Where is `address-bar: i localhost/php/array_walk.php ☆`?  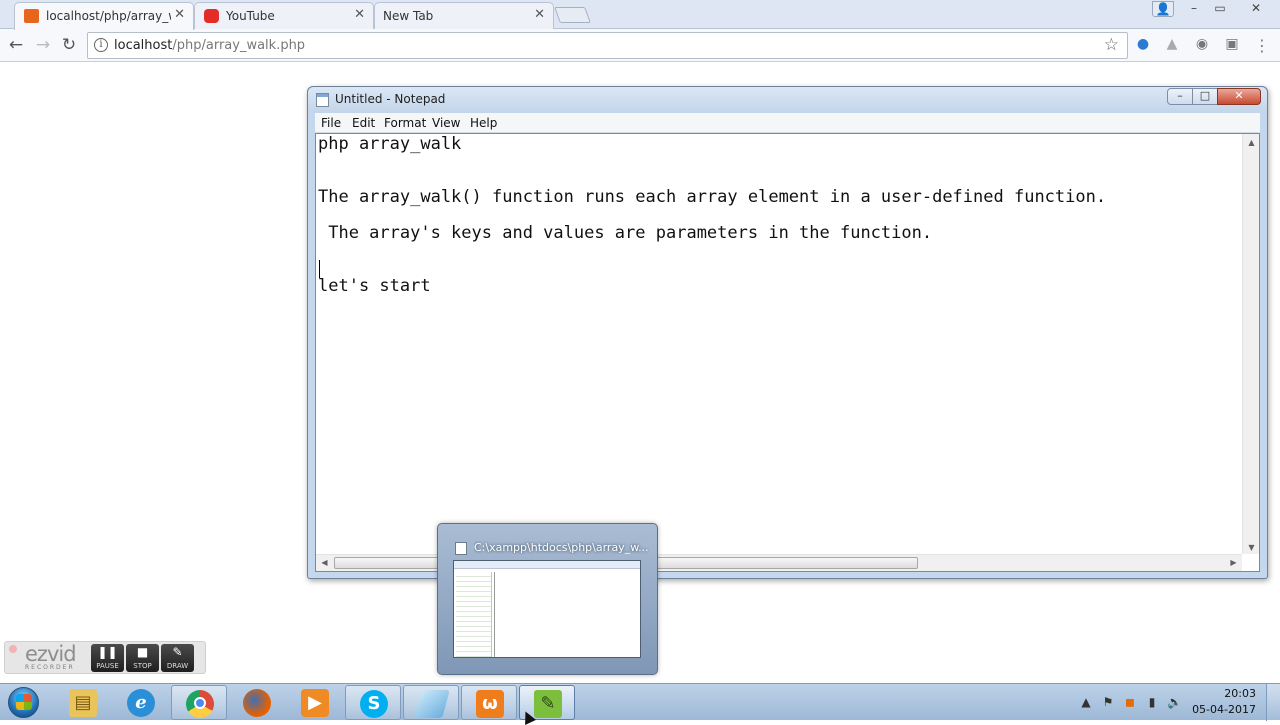
address-bar: i localhost/php/array_walk.php ☆ is located at coordinates (607, 45).